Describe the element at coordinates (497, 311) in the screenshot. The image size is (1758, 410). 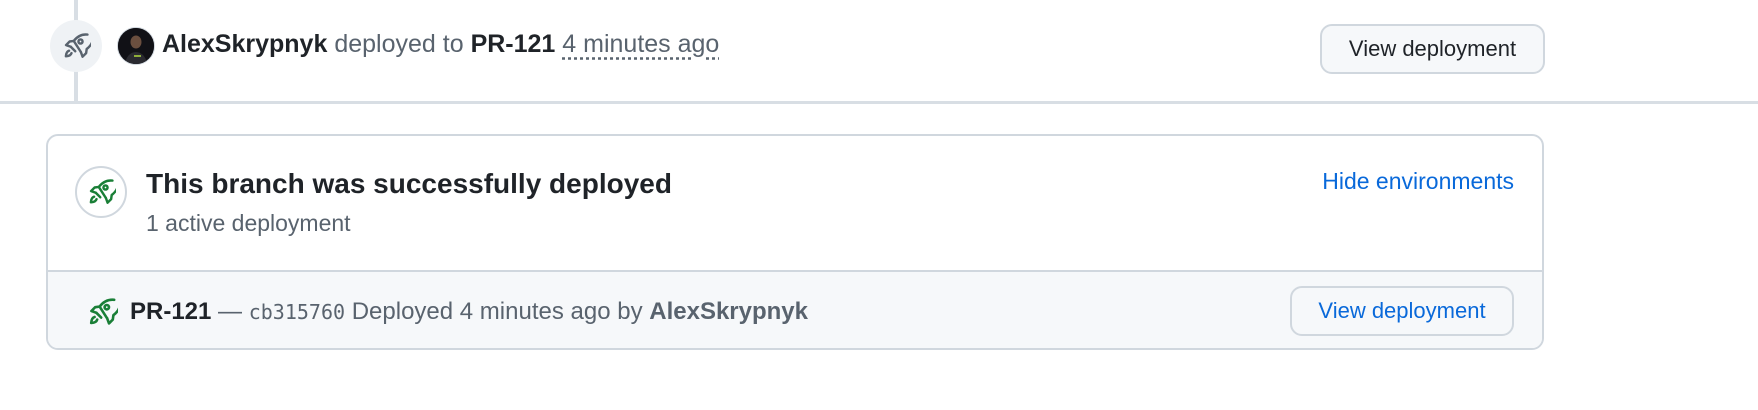
I see `deployment-status-text: Deployed 4 minutes ago by` at that location.